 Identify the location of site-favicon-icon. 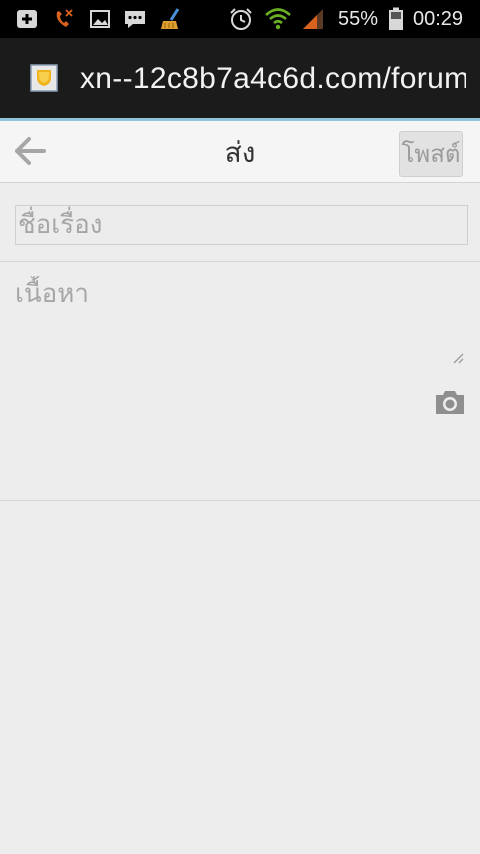
(44, 78).